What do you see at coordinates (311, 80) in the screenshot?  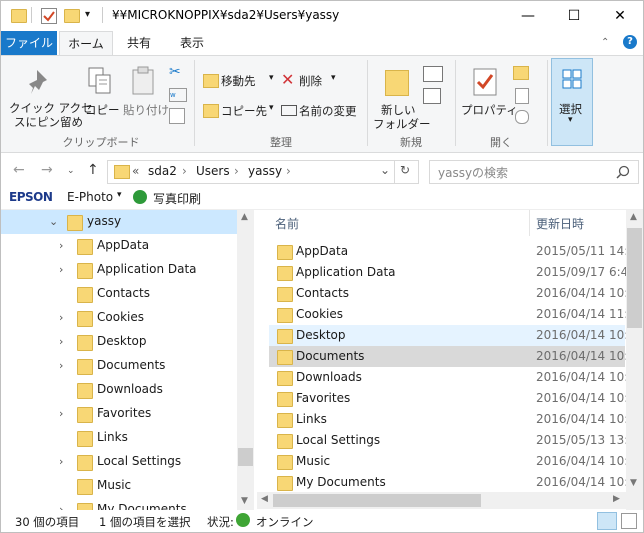 I see `delete-button: ✕ 削除 ▾` at bounding box center [311, 80].